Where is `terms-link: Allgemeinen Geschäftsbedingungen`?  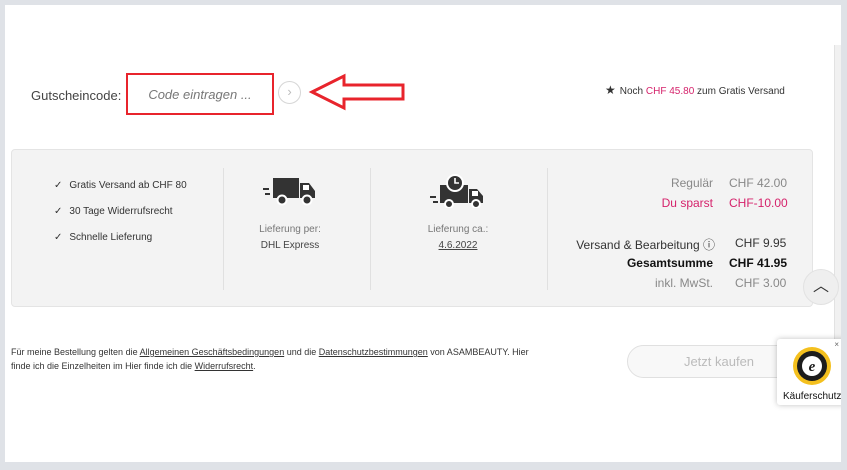
terms-link: Allgemeinen Geschäftsbedingungen is located at coordinates (212, 352).